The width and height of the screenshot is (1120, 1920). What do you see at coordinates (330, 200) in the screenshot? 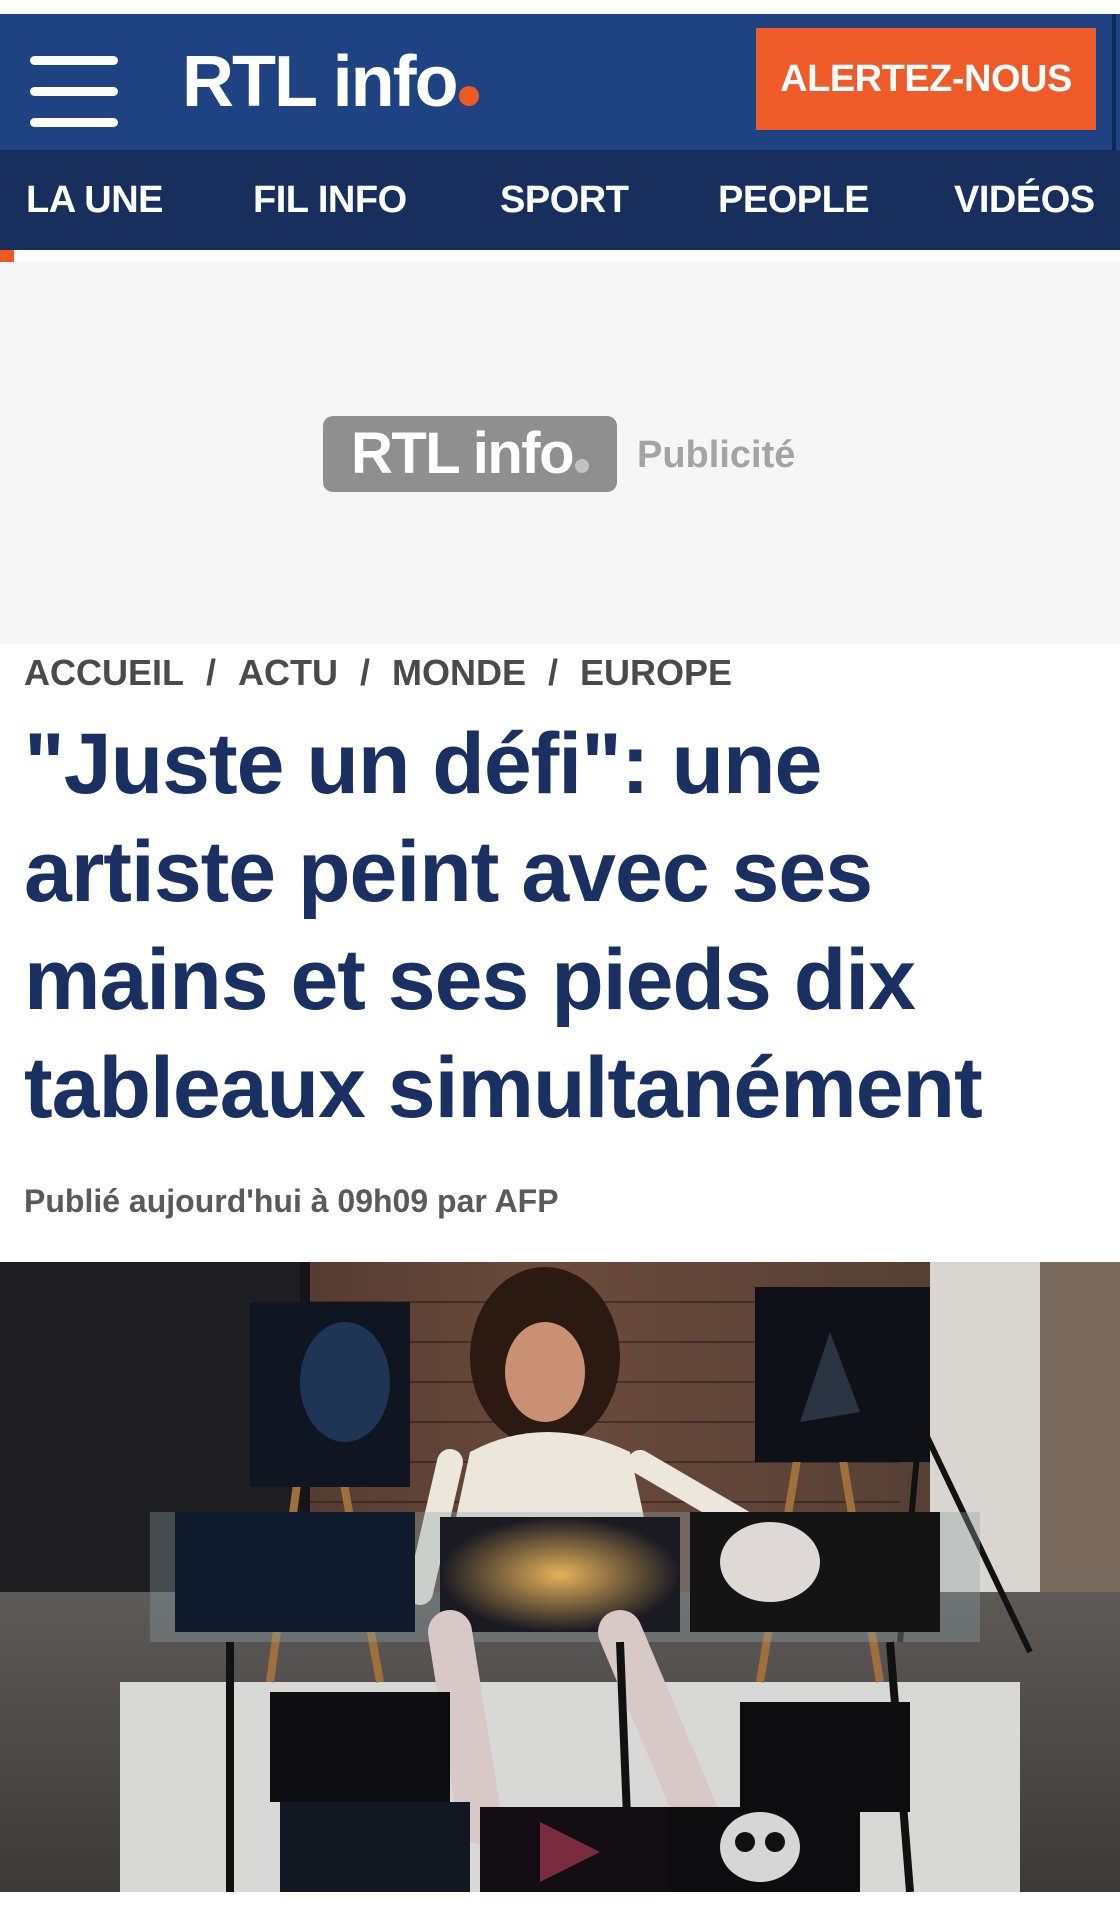
I see `nav-item-fil-info: FIL INFO` at bounding box center [330, 200].